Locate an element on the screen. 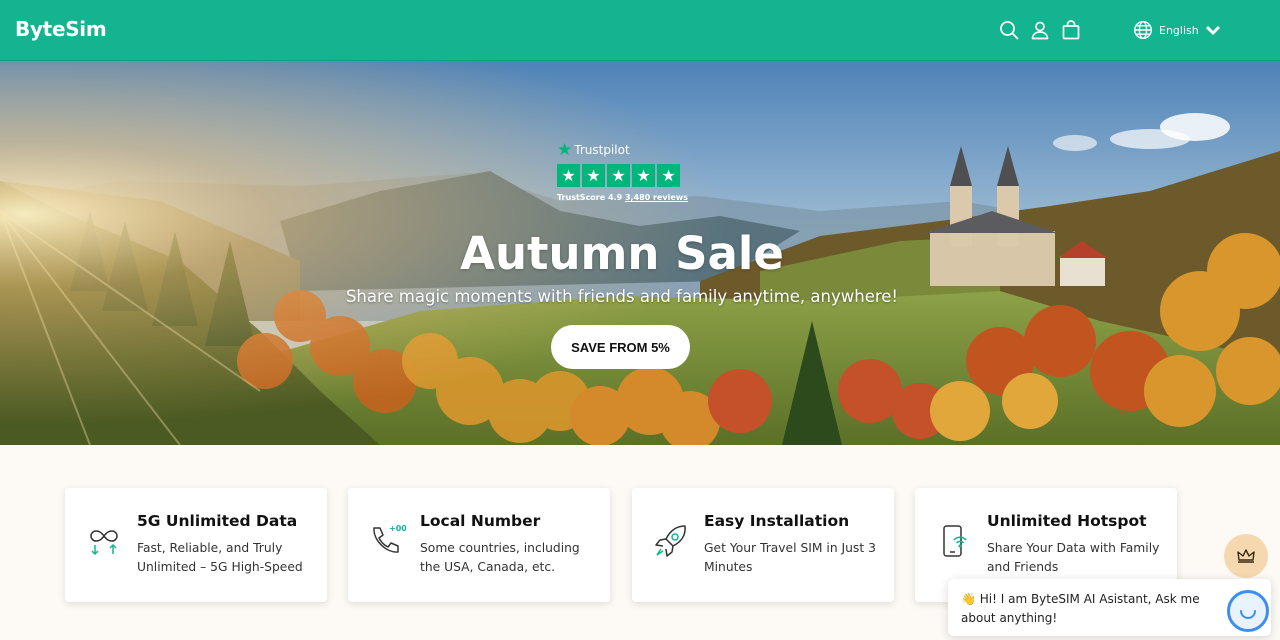  globe-icon is located at coordinates (1143, 30).